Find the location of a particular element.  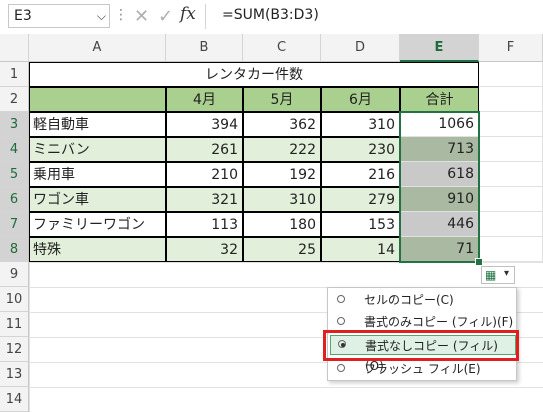

chevron-down-icon: ⌵ is located at coordinates (101, 16).